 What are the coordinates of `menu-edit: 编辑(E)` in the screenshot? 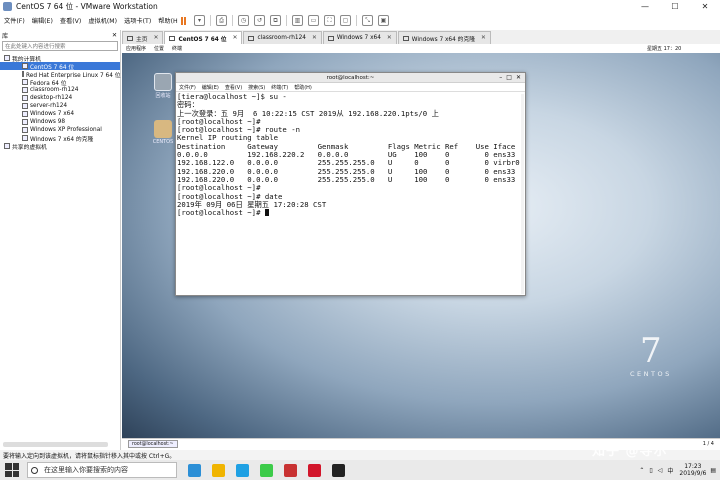 It's located at (42, 20).